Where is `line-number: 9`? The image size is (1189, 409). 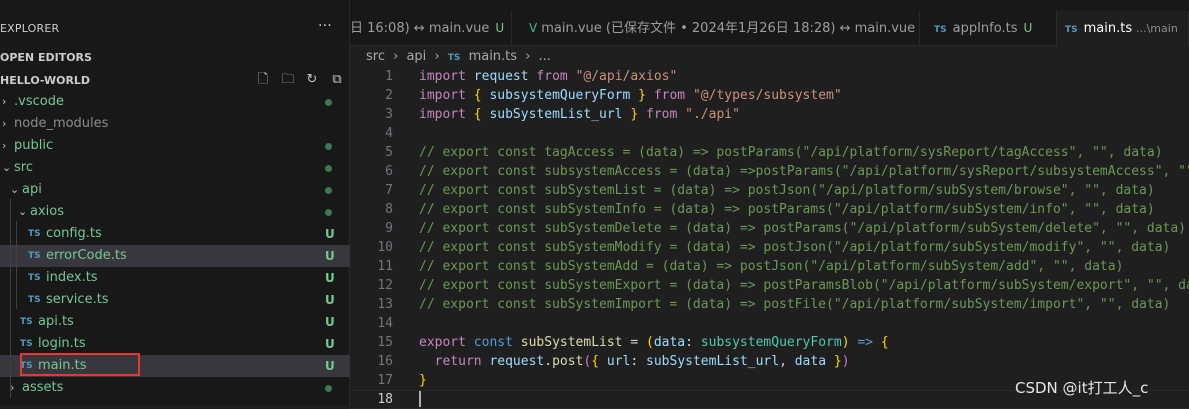
line-number: 9 is located at coordinates (389, 228).